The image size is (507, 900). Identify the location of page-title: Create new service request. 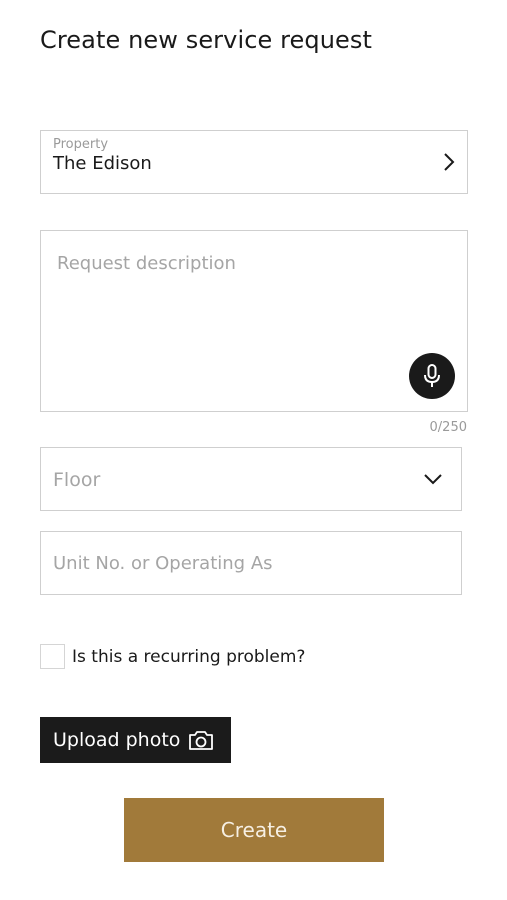
(206, 40).